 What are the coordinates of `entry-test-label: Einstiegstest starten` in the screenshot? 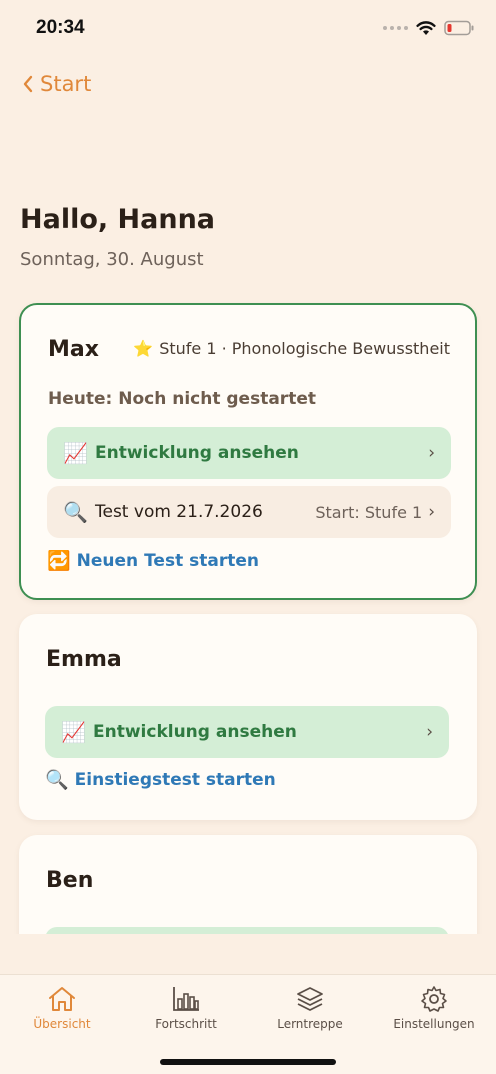 It's located at (175, 779).